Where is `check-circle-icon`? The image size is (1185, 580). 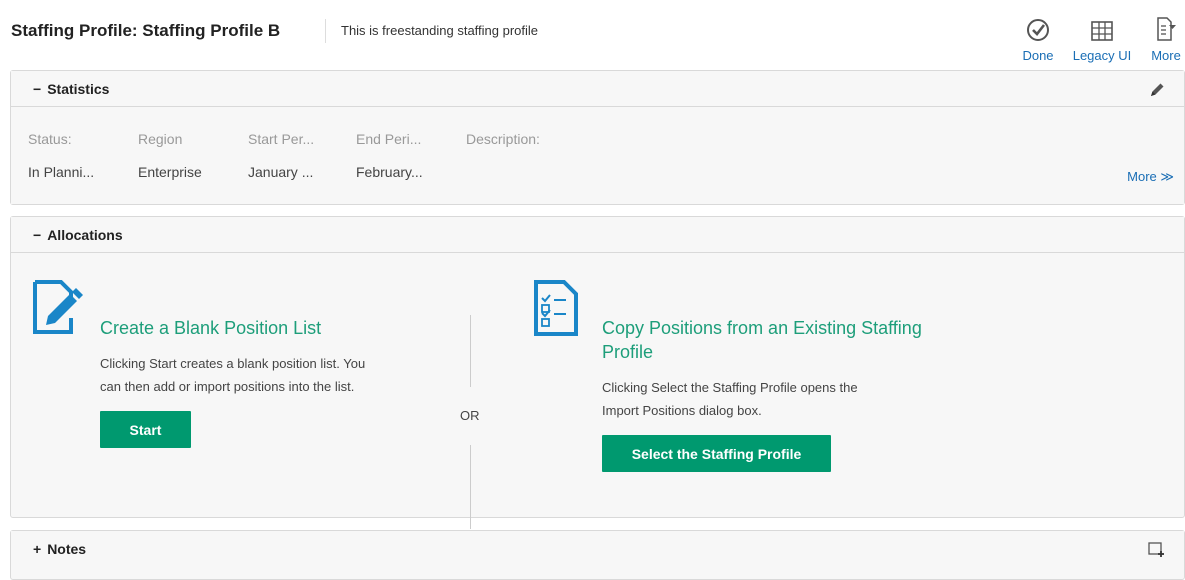
check-circle-icon is located at coordinates (1038, 28).